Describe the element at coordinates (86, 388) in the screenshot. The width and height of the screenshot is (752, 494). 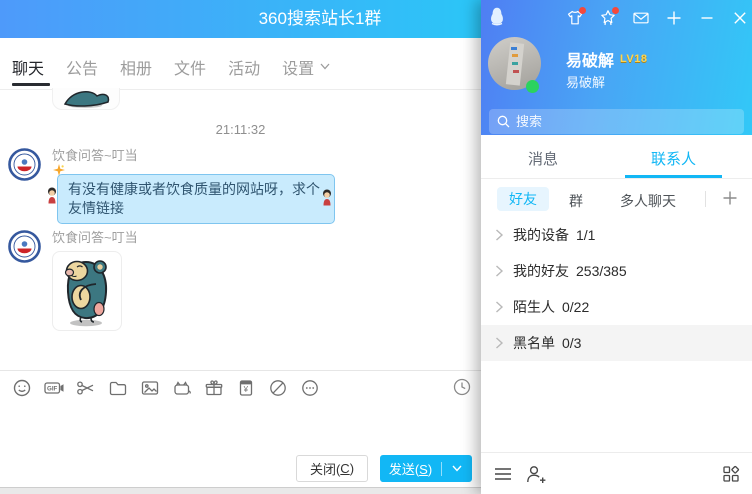
I see `screenshot-icon` at that location.